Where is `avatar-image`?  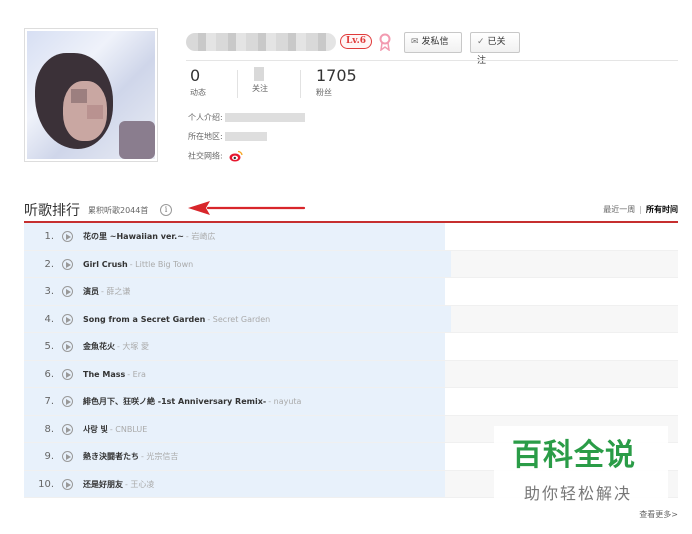
avatar-image is located at coordinates (91, 95).